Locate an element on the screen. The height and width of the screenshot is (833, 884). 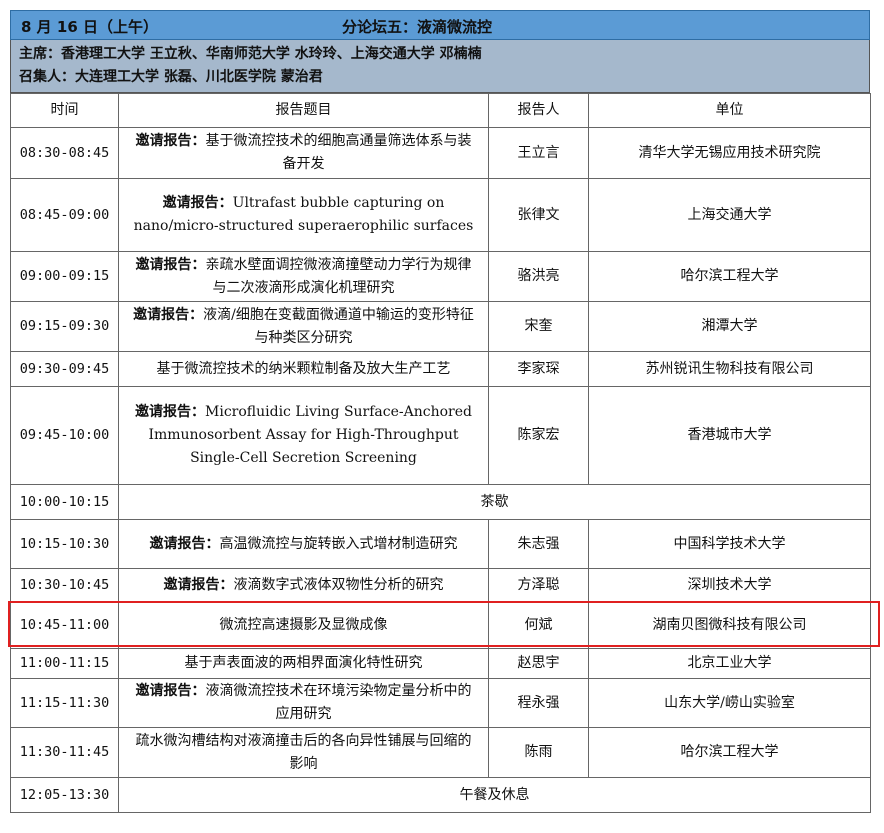
topic-cell: 邀请报告：亲疏水壁面调控微液滴撞壁动力学行为规律与二次液滴形成演化机理研究 is located at coordinates (303, 276).